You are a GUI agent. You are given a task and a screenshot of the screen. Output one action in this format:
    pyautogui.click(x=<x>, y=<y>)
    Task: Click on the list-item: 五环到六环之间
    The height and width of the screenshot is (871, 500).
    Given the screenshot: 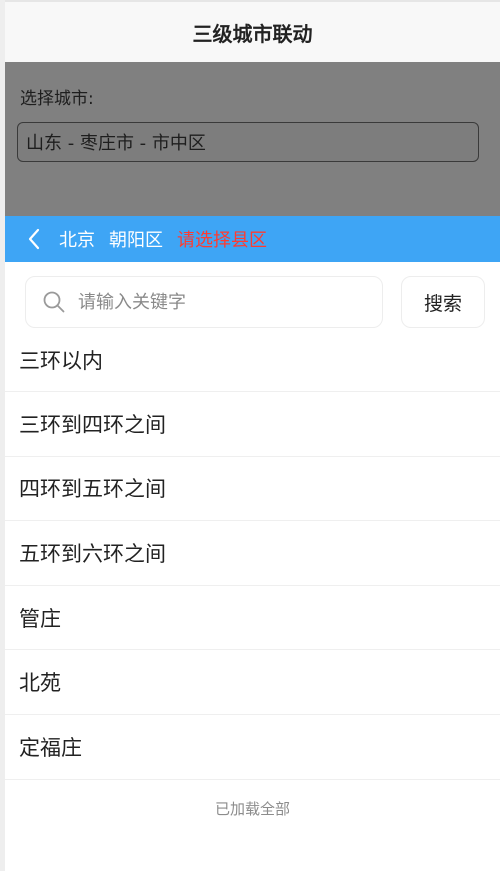 What is the action you would take?
    pyautogui.click(x=252, y=553)
    